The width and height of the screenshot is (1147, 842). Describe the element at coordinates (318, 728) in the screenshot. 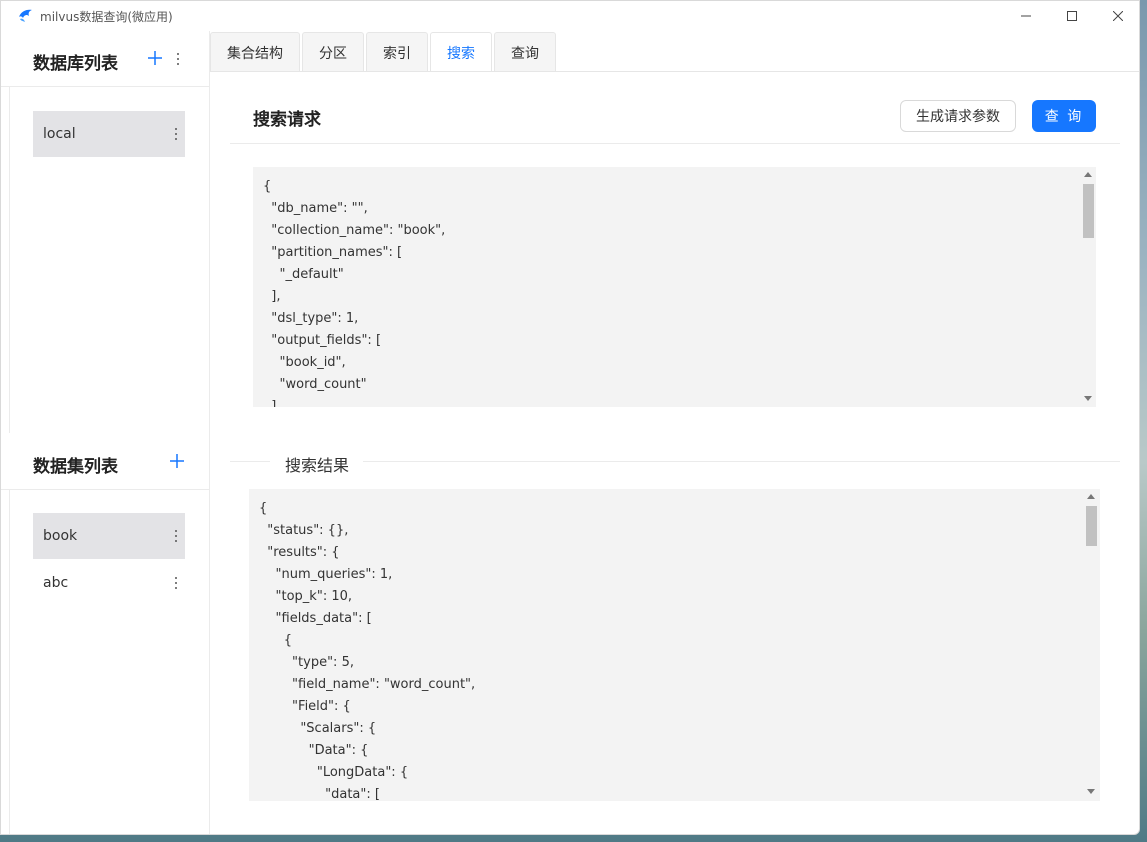

I see `code-line: "Scalars": {` at that location.